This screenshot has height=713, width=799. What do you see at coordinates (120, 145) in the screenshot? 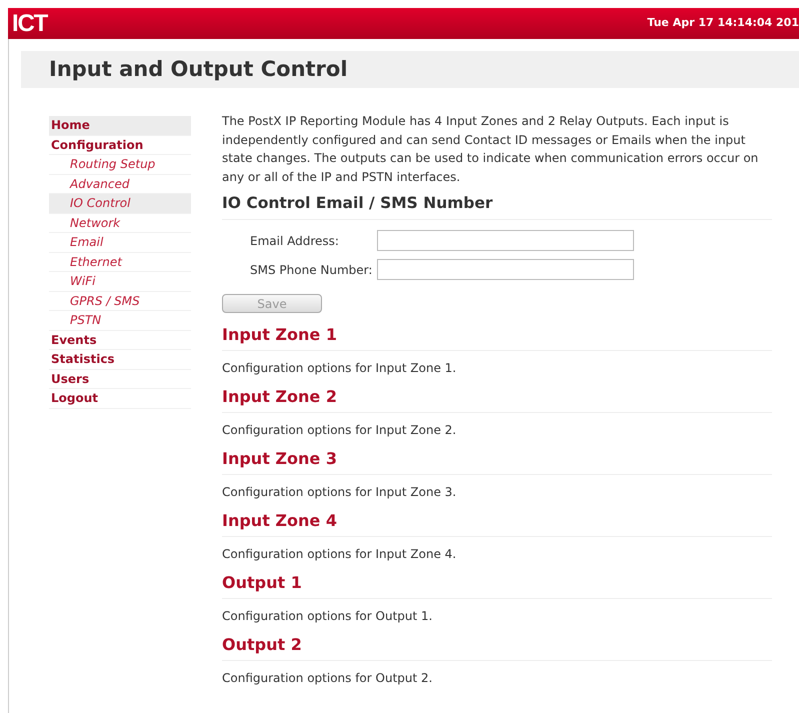
I see `sidebar-item: Configuration` at bounding box center [120, 145].